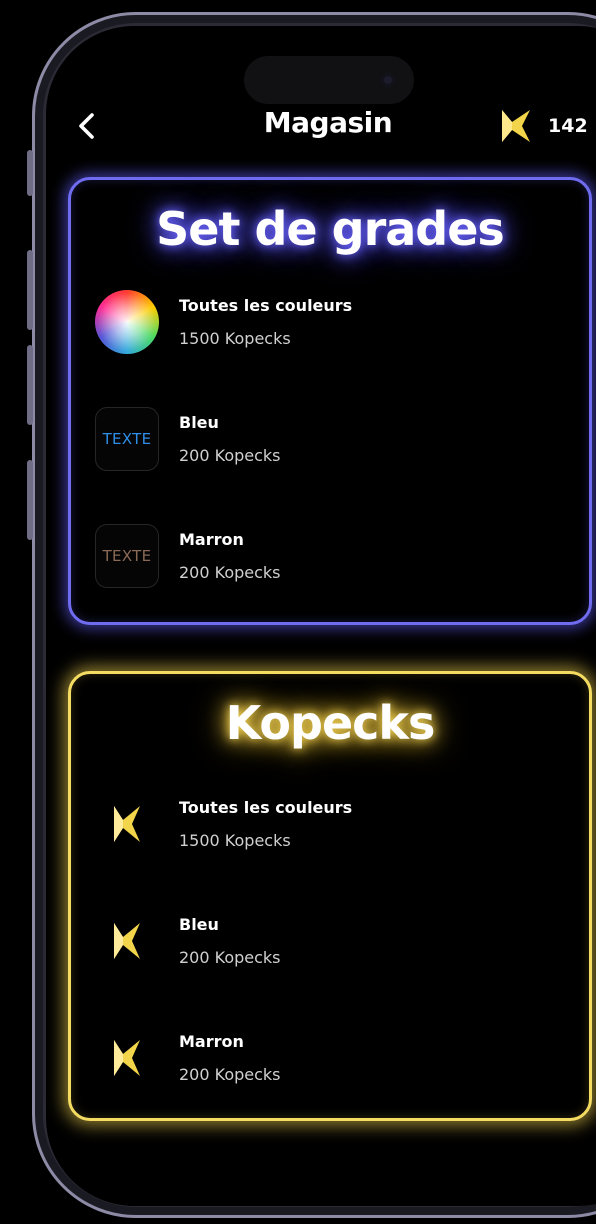  I want to click on grade-item-all-colors: Toutes les couleurs 1500 Kopecks, so click(330, 325).